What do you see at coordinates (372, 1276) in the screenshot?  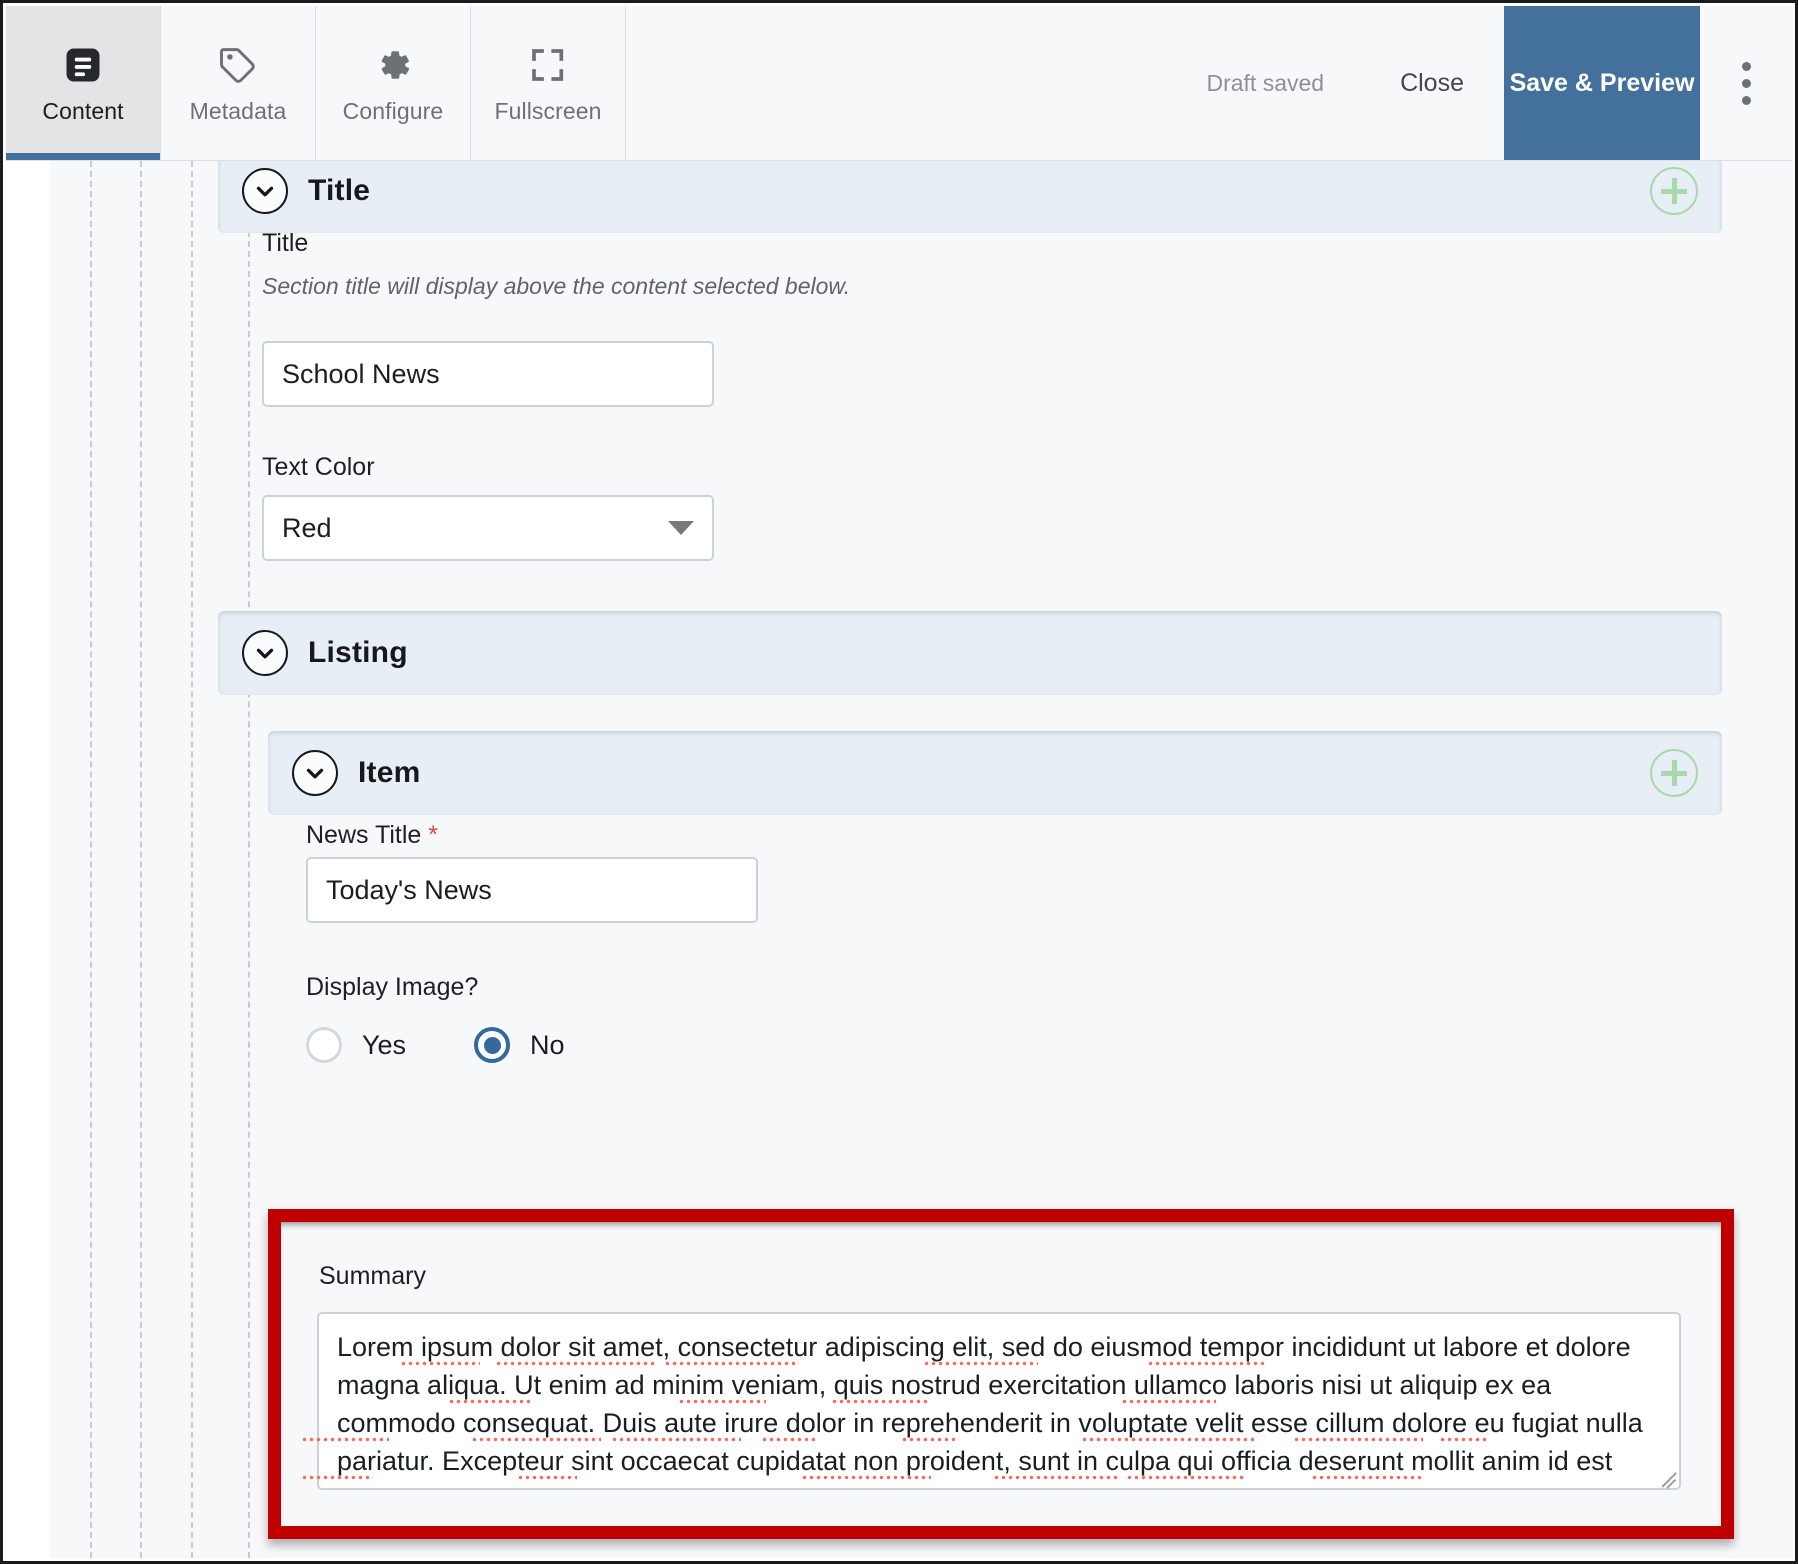 I see `summary-label: Summary` at bounding box center [372, 1276].